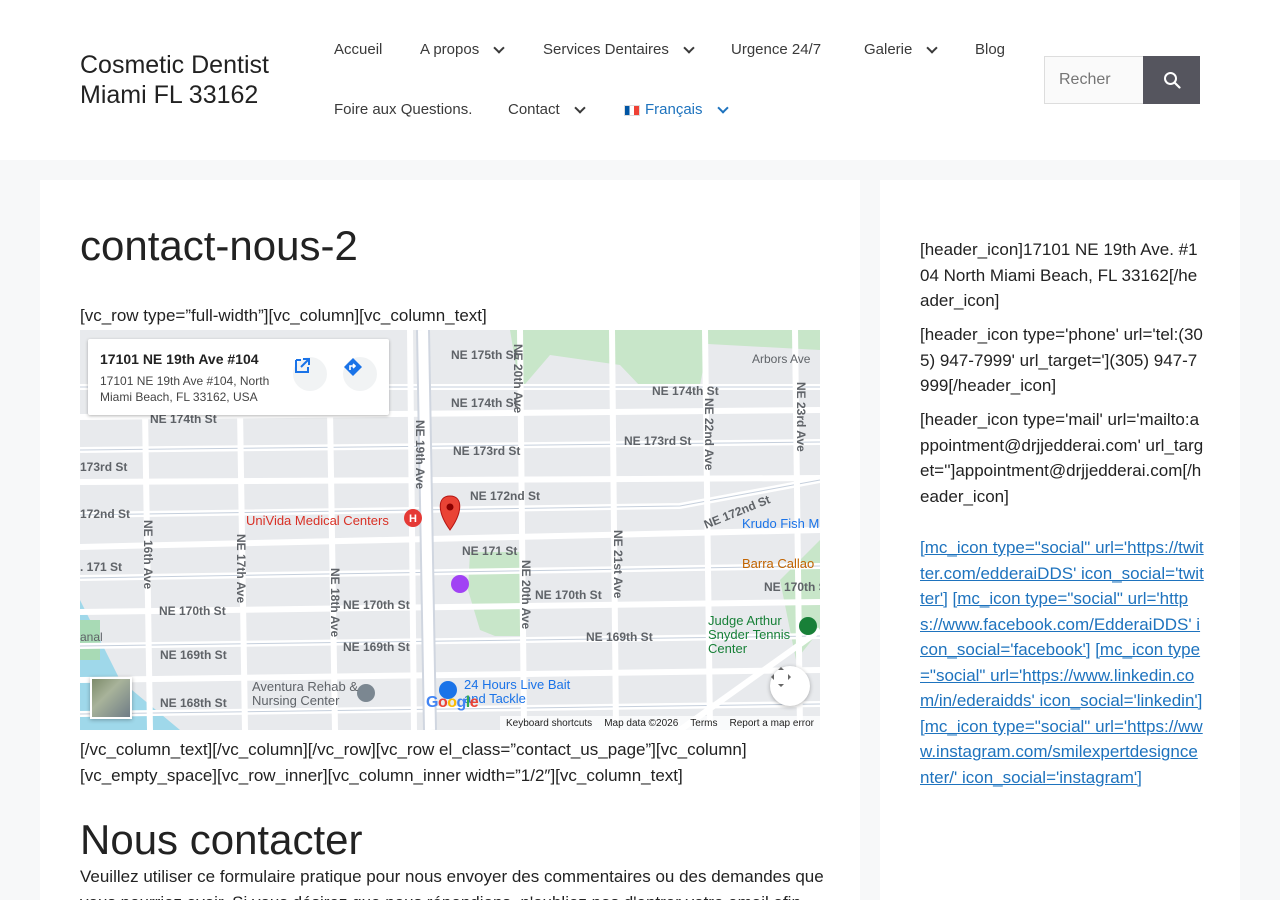 The width and height of the screenshot is (1280, 900). What do you see at coordinates (606, 49) in the screenshot?
I see `nav-label: Services Dentaires` at bounding box center [606, 49].